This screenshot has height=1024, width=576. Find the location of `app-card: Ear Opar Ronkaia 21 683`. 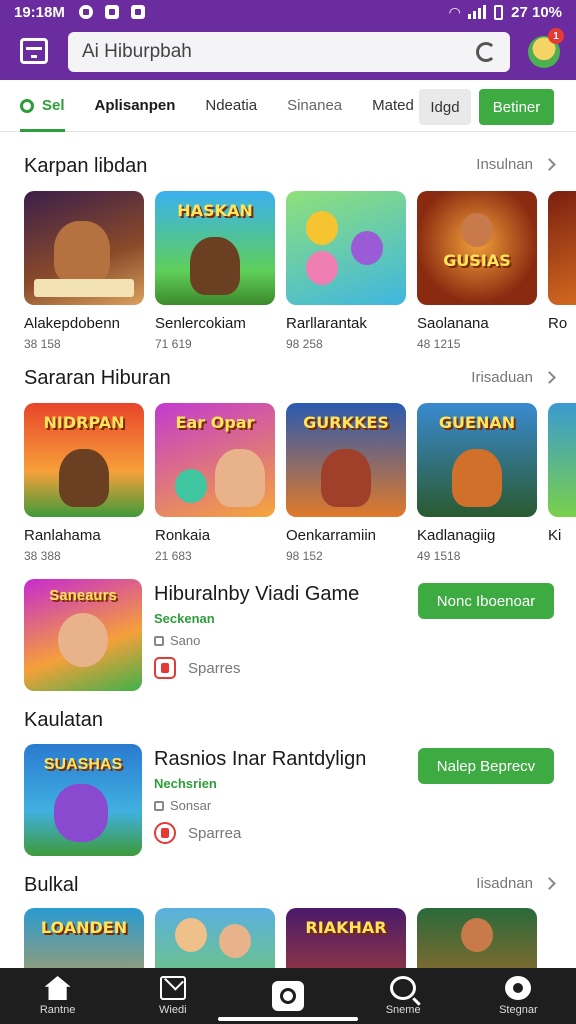

app-card: Ear Opar Ronkaia 21 683 is located at coordinates (215, 483).